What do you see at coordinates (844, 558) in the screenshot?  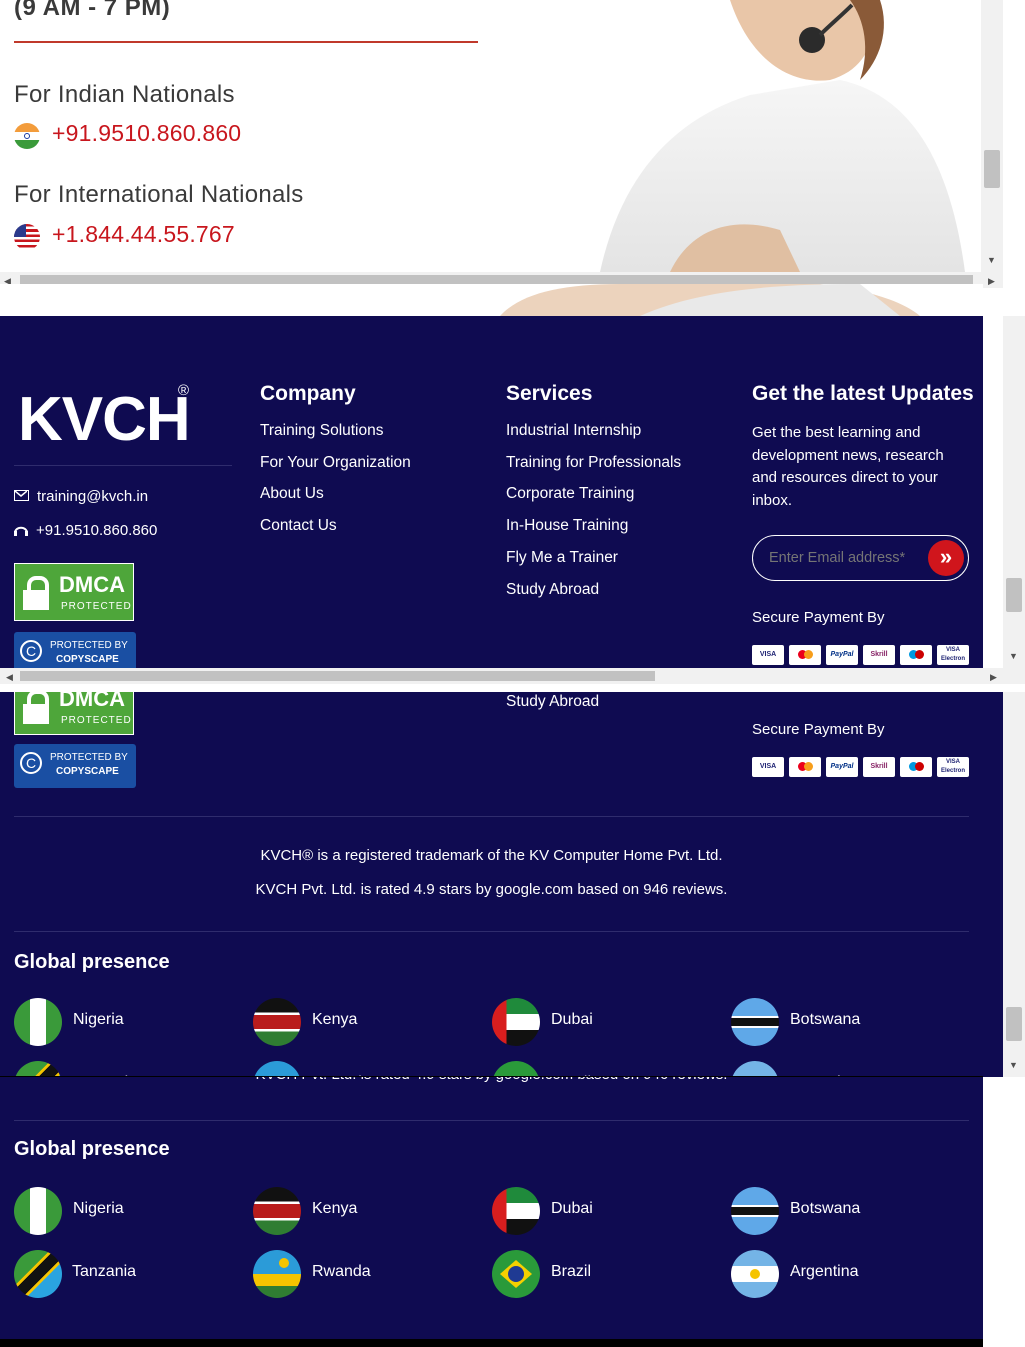 I see `email-input` at bounding box center [844, 558].